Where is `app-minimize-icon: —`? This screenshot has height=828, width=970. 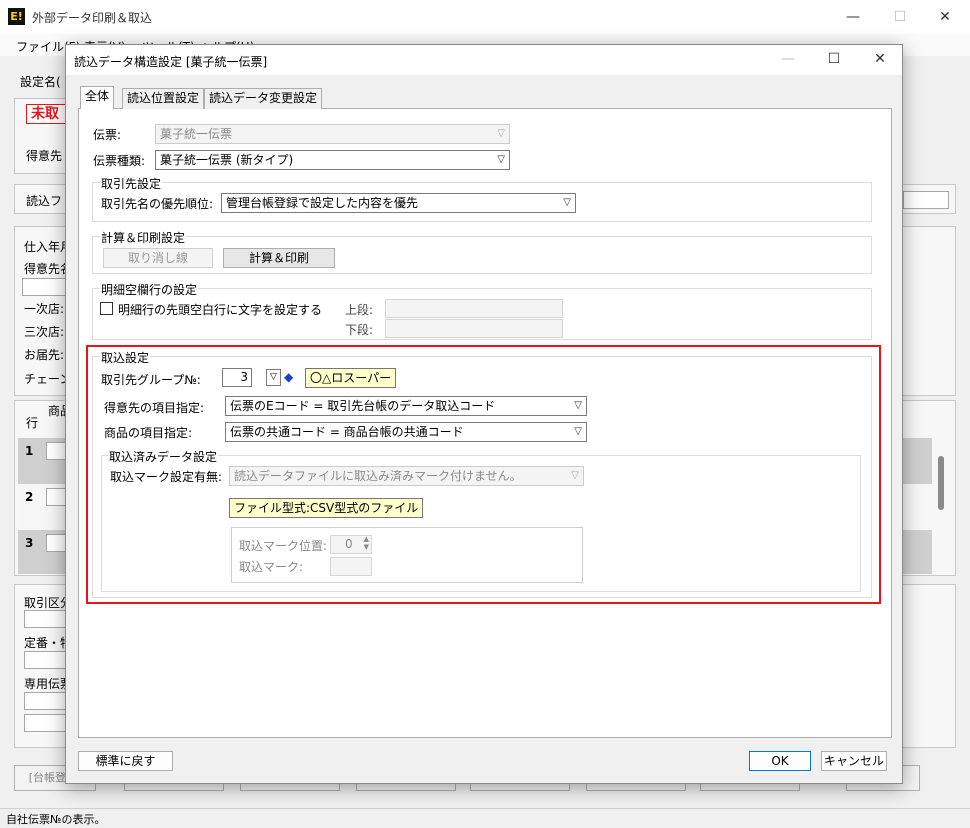 app-minimize-icon: — is located at coordinates (853, 17).